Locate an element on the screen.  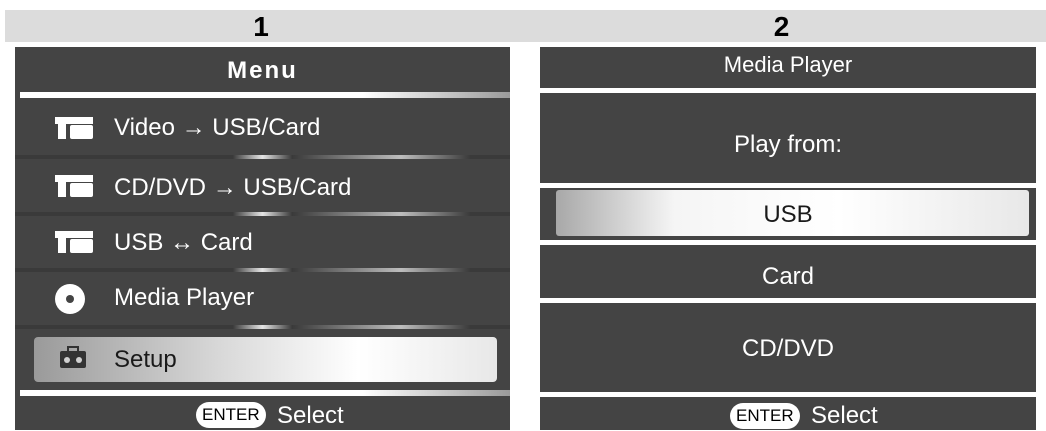
menu-item-media-player is located at coordinates (269, 298).